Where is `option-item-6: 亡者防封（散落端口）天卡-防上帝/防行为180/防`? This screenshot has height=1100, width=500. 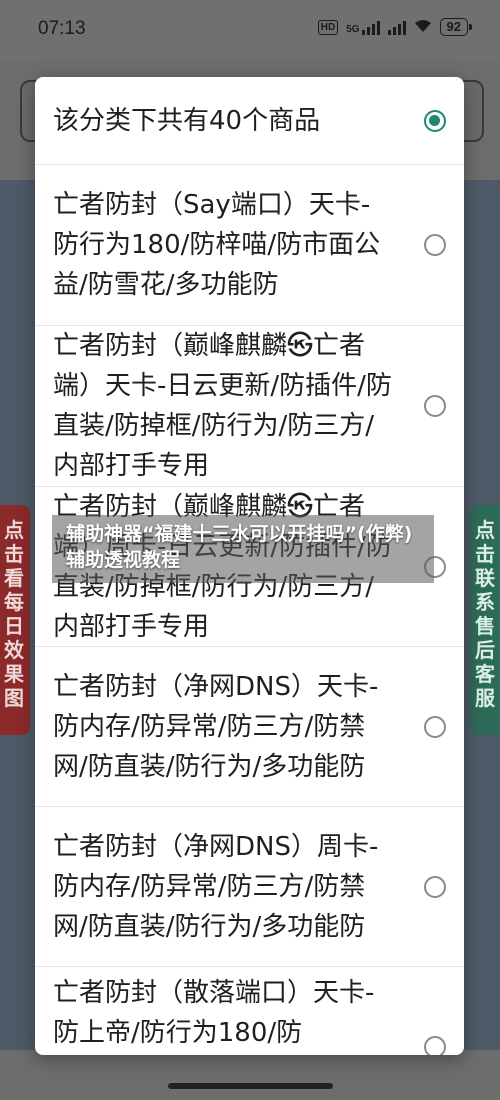
option-item-6: 亡者防封（散落端口）天卡-防上帝/防行为180/防 is located at coordinates (249, 1011).